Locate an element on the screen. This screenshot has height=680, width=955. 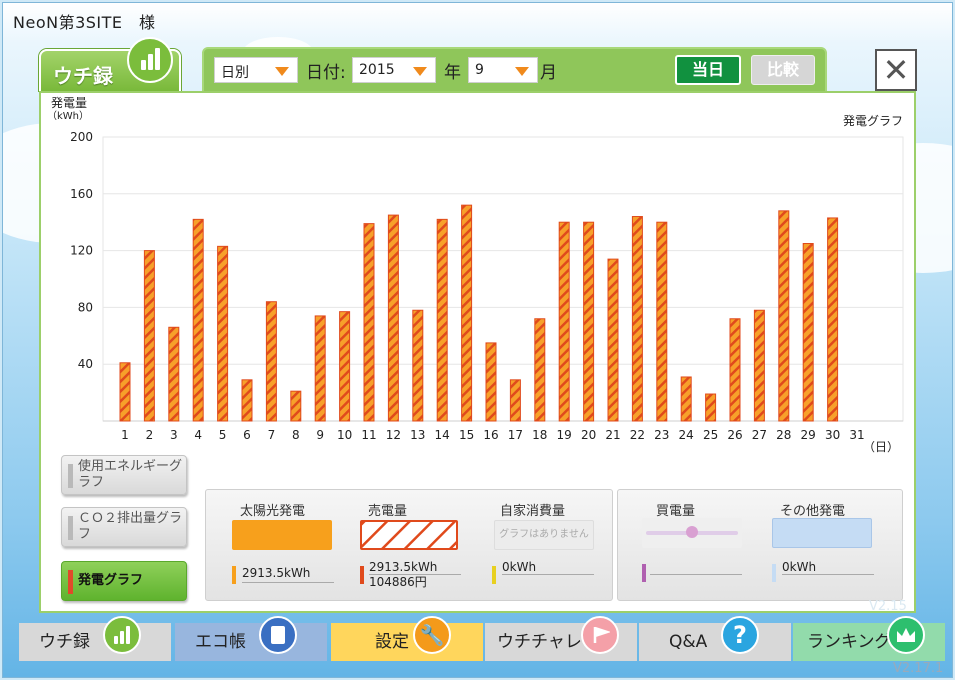
x-tick-label: 8 is located at coordinates (296, 435).